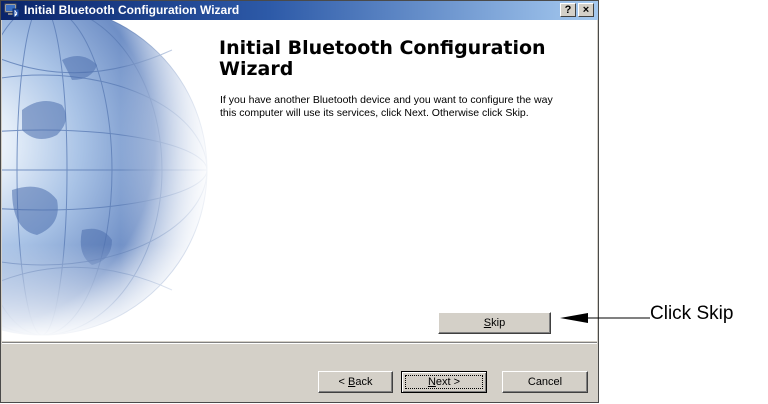 This screenshot has height=404, width=768. What do you see at coordinates (498, 323) in the screenshot?
I see `skip-label: kip` at bounding box center [498, 323].